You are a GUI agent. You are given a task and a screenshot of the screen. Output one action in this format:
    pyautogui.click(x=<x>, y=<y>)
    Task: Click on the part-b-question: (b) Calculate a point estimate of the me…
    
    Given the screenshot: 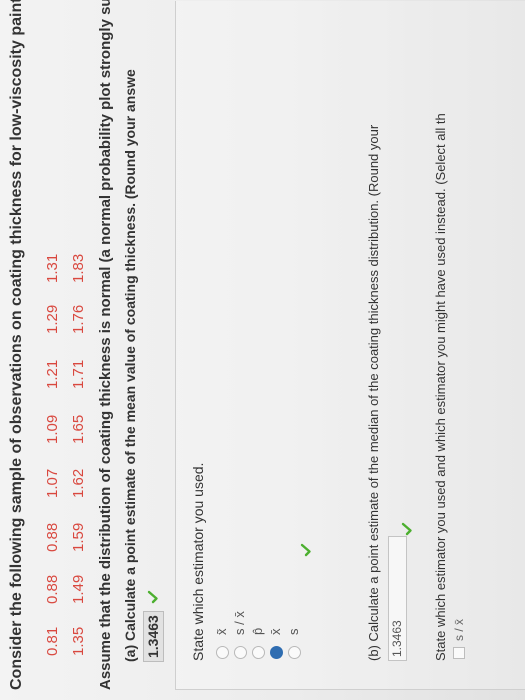 What is the action you would take?
    pyautogui.click(x=373, y=392)
    